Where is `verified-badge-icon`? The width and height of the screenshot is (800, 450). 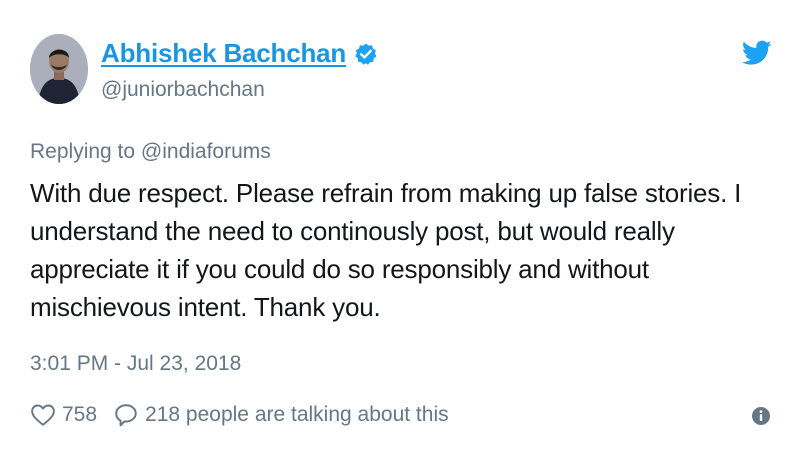
verified-badge-icon is located at coordinates (366, 54).